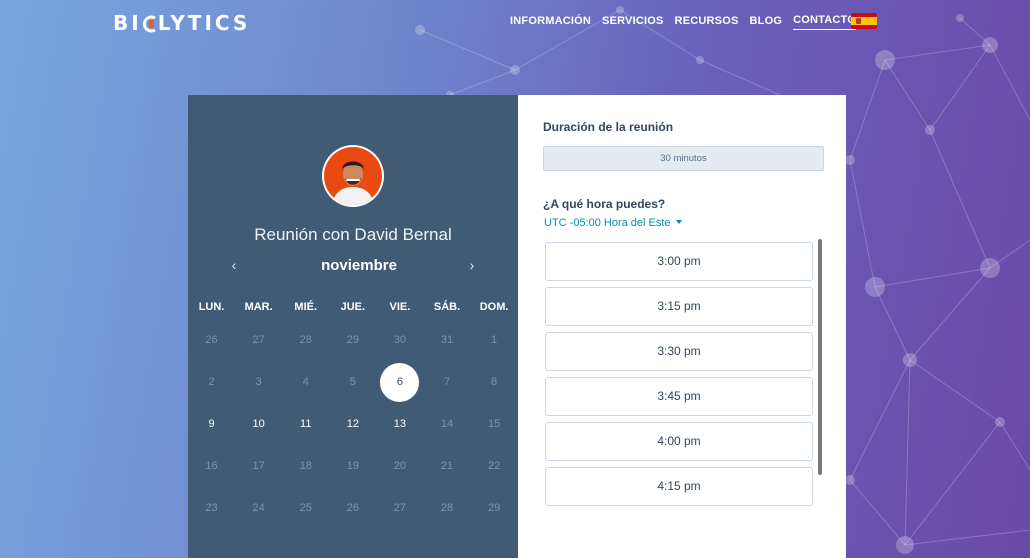 Image resolution: width=1030 pixels, height=558 pixels. I want to click on logo-text-start: BI, so click(127, 23).